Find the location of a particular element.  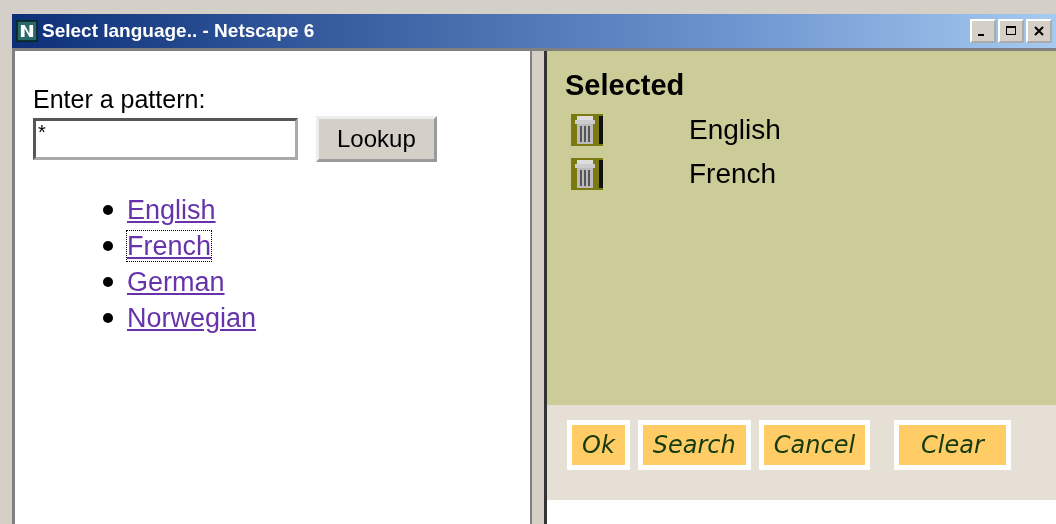

language-link: German is located at coordinates (176, 282).